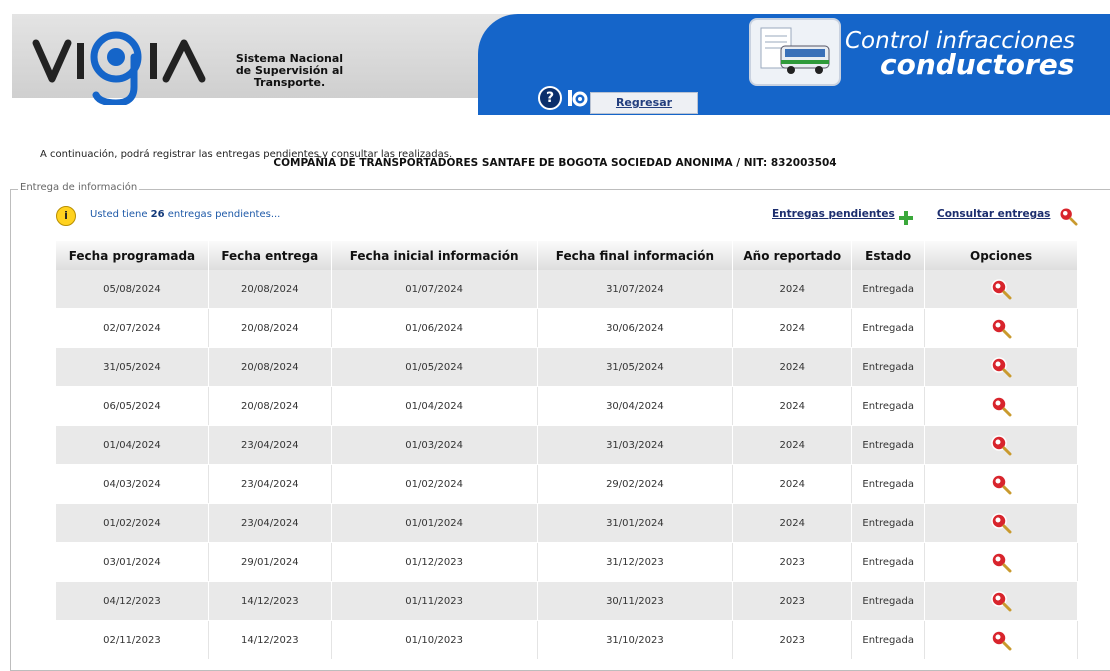 The width and height of the screenshot is (1110, 671). Describe the element at coordinates (977, 64) in the screenshot. I see `module-title-line2: conductores` at that location.